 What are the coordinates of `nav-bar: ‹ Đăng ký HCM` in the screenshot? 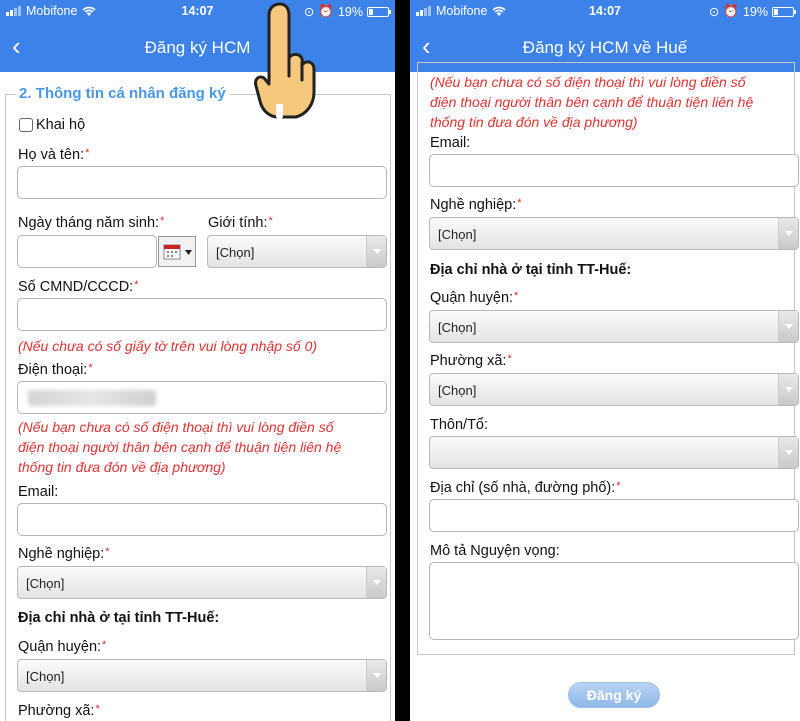 It's located at (197, 47).